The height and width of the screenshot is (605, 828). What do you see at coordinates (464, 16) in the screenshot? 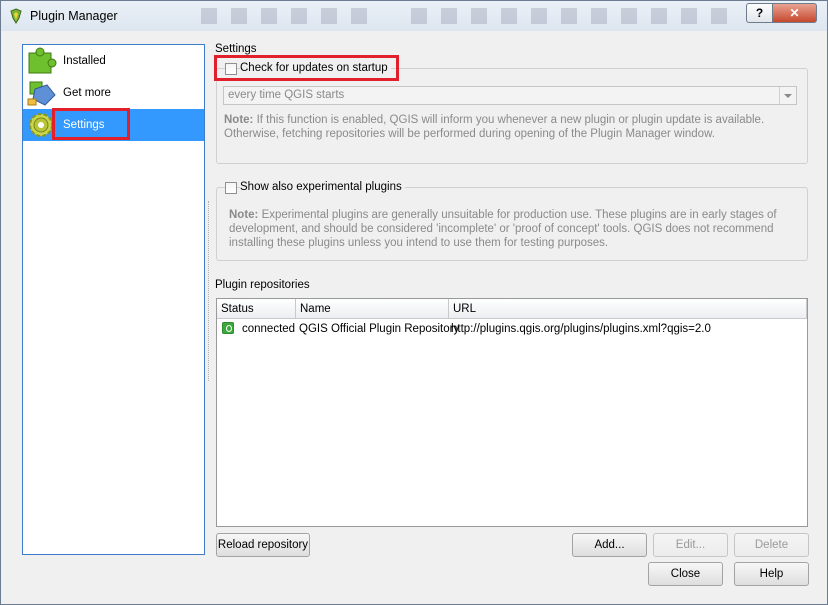
I see `toolbar-icons-ghost` at bounding box center [464, 16].